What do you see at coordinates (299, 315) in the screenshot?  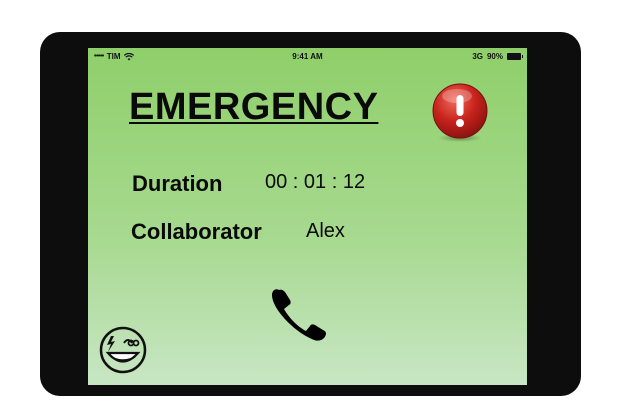 I see `phone-icon` at bounding box center [299, 315].